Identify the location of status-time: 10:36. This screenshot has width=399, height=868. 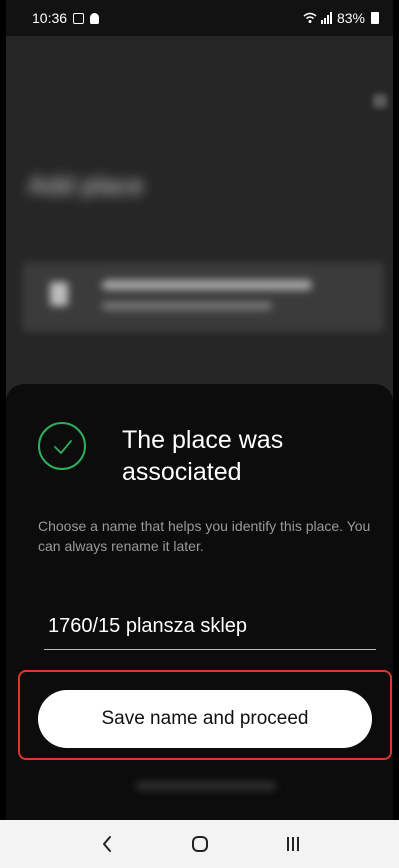
(50, 18).